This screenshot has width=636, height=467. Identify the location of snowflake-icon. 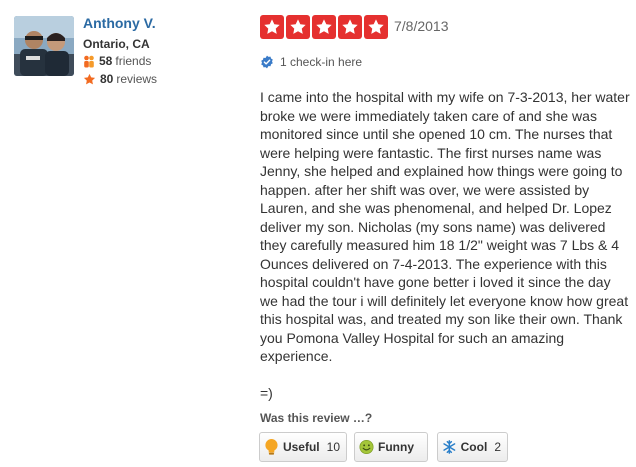
(449, 447).